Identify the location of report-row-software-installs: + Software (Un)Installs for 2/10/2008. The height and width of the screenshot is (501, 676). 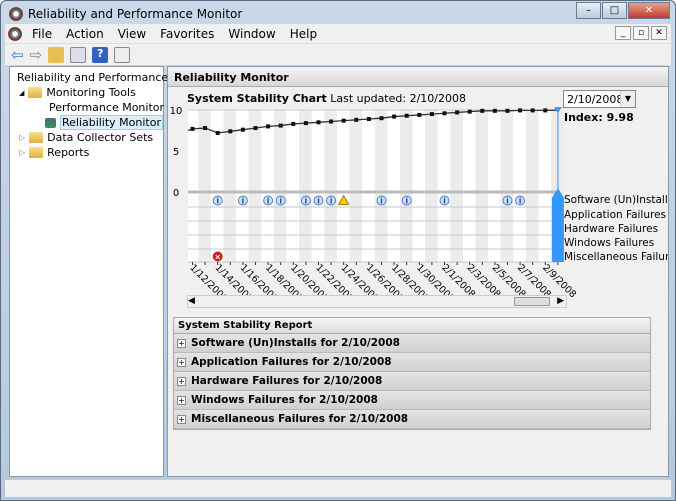
(412, 343).